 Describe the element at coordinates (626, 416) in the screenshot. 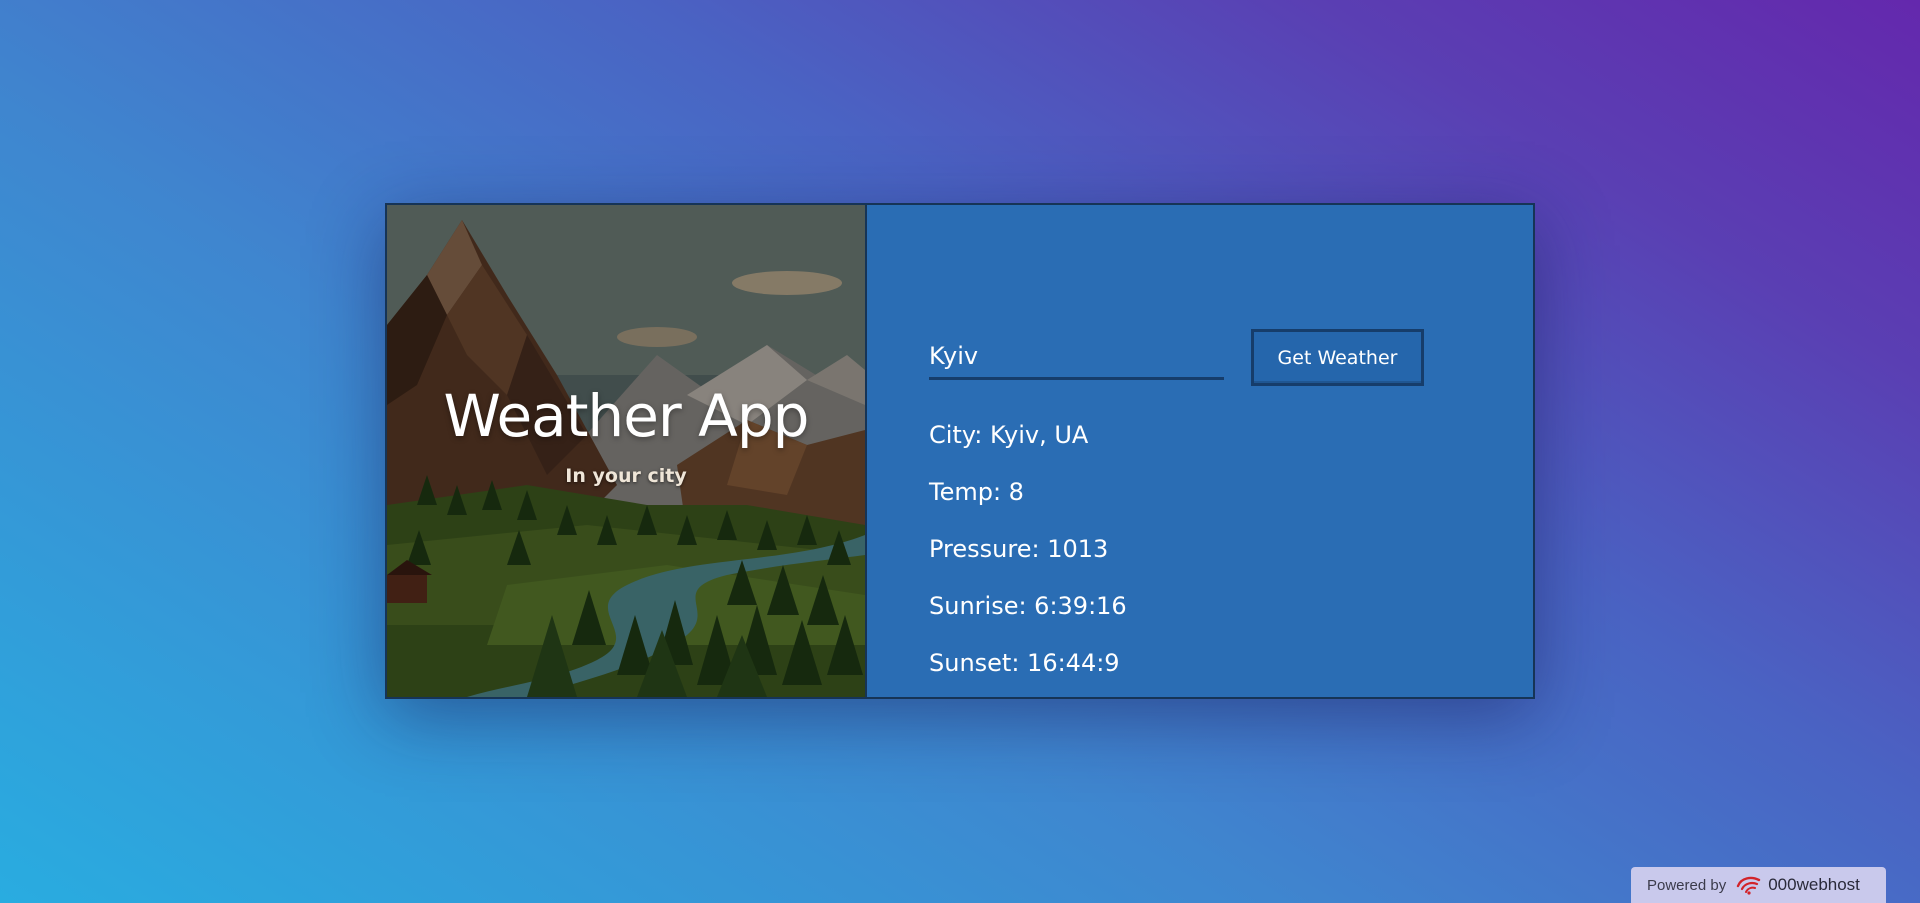

I see `app-title: Weather App` at that location.